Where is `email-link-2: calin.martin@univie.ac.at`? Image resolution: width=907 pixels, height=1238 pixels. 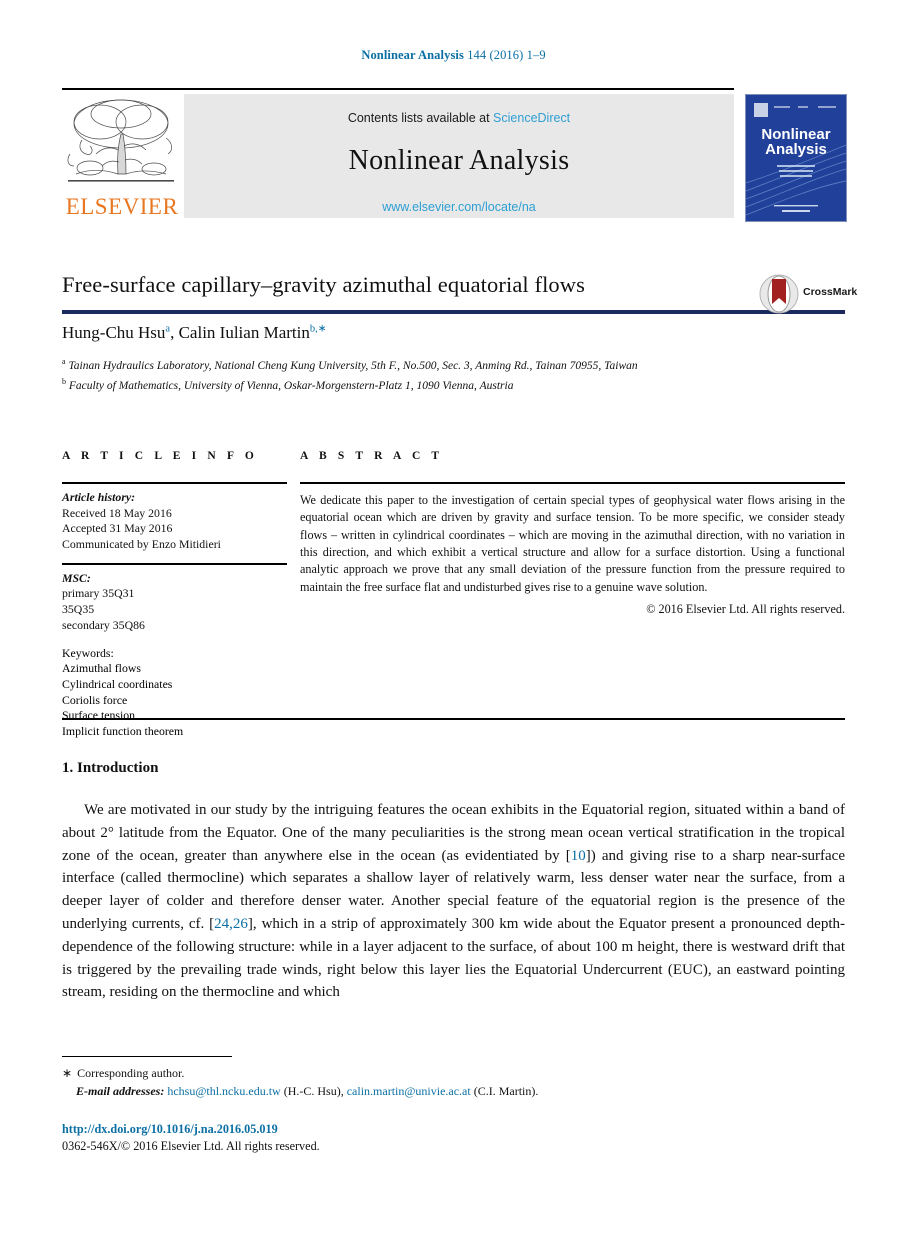
email-link-2: calin.martin@univie.ac.at is located at coordinates (409, 1091).